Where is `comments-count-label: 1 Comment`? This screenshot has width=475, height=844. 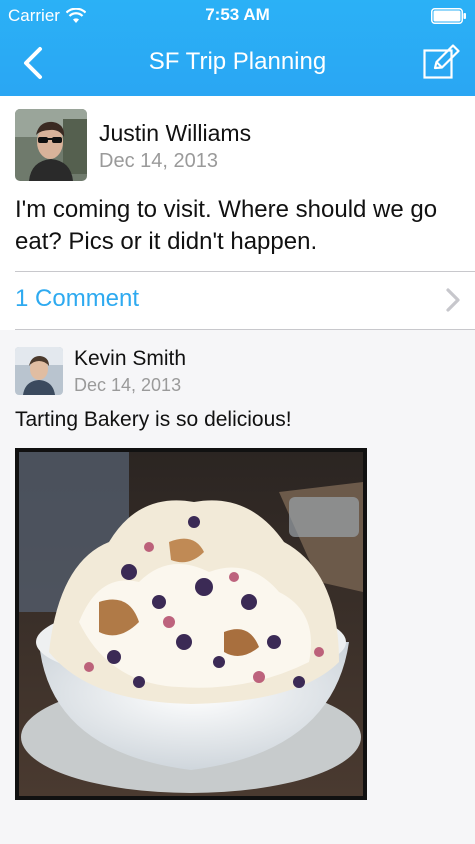
comments-count-label: 1 Comment is located at coordinates (77, 298).